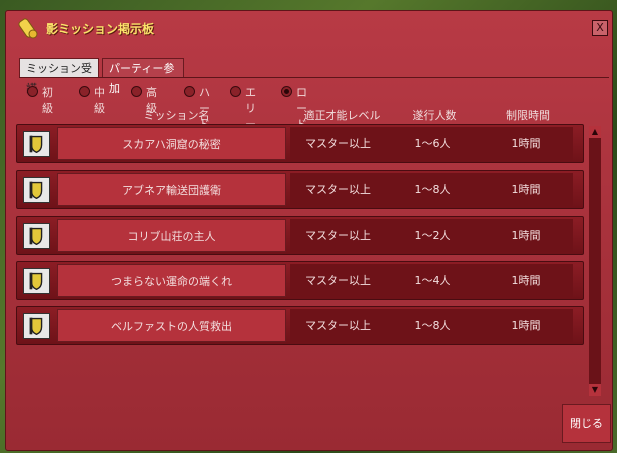 The image size is (617, 453). Describe the element at coordinates (171, 325) in the screenshot. I see `mission-name-button: ベルファストの人質救出` at that location.